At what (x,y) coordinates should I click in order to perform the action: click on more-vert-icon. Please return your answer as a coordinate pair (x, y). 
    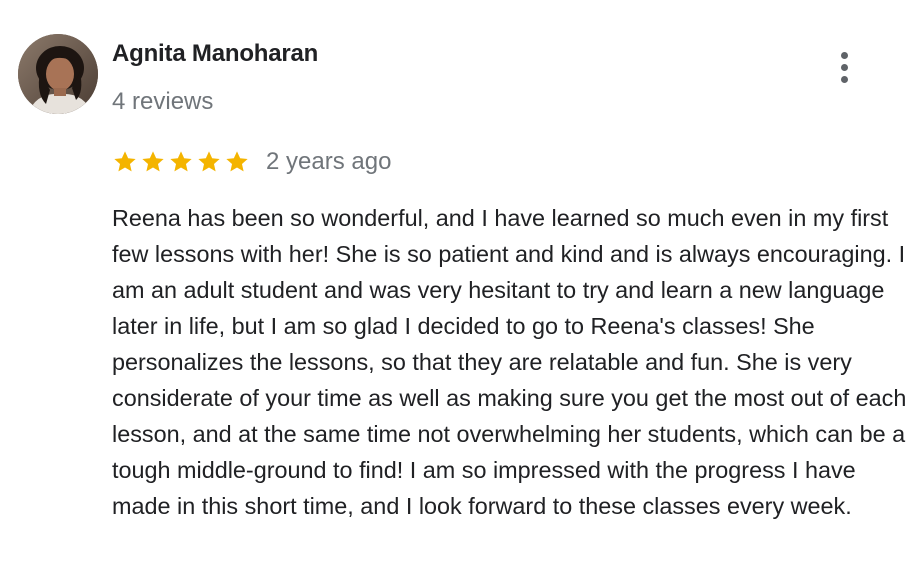
    Looking at the image, I should click on (844, 55).